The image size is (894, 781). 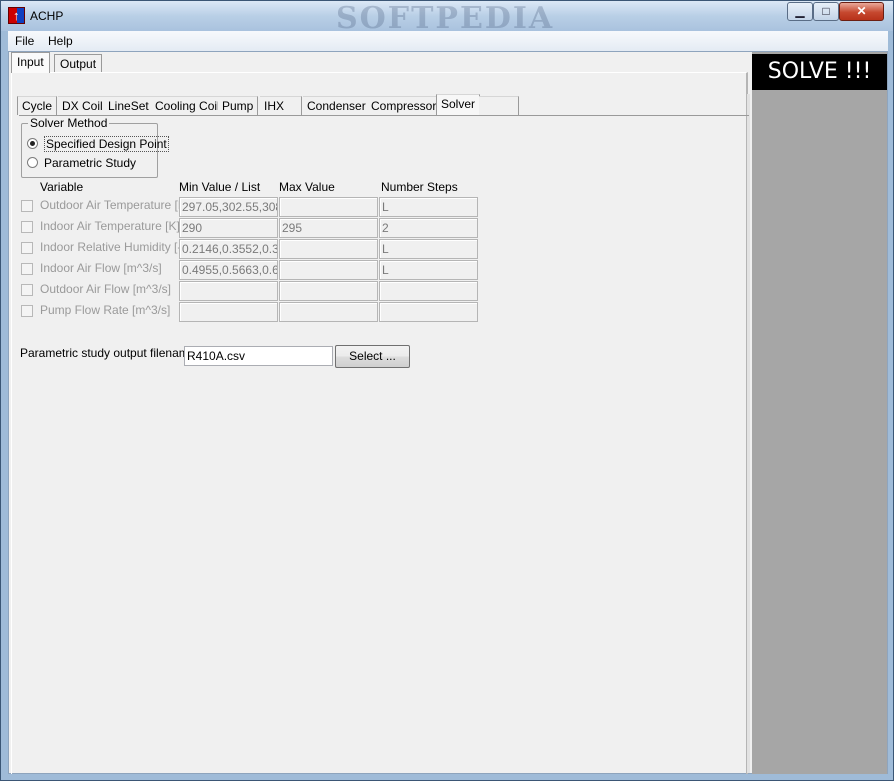 I want to click on tab-output: Output, so click(x=78, y=63).